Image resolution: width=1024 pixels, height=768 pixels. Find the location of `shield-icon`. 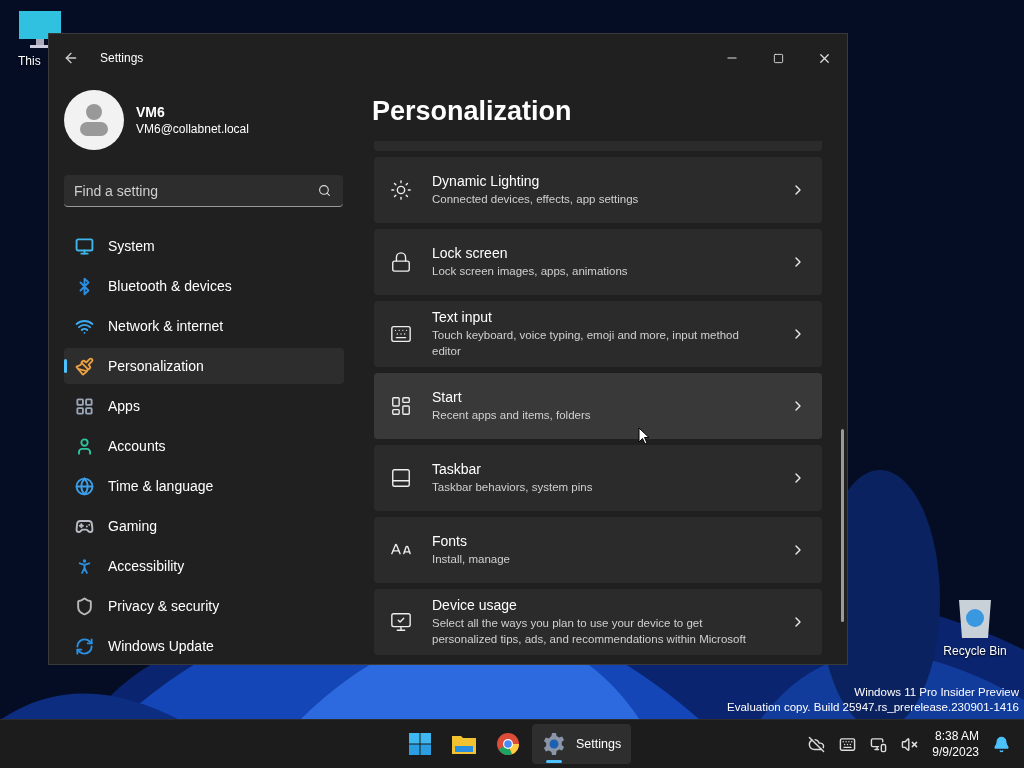

shield-icon is located at coordinates (84, 606).